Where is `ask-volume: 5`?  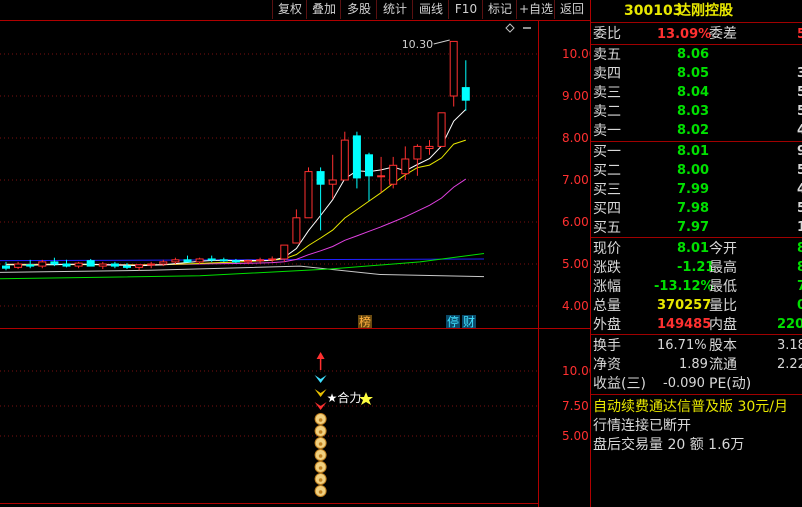
ask-volume: 5 is located at coordinates (799, 92).